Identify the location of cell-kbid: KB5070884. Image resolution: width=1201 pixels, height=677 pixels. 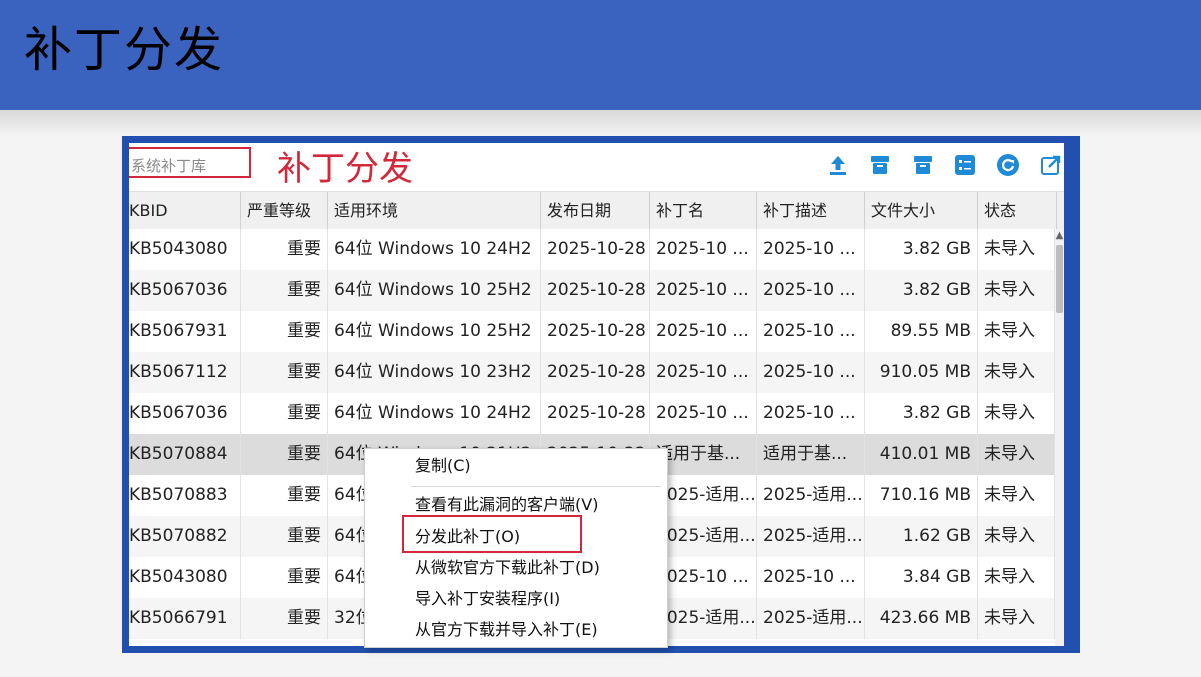
(185, 454).